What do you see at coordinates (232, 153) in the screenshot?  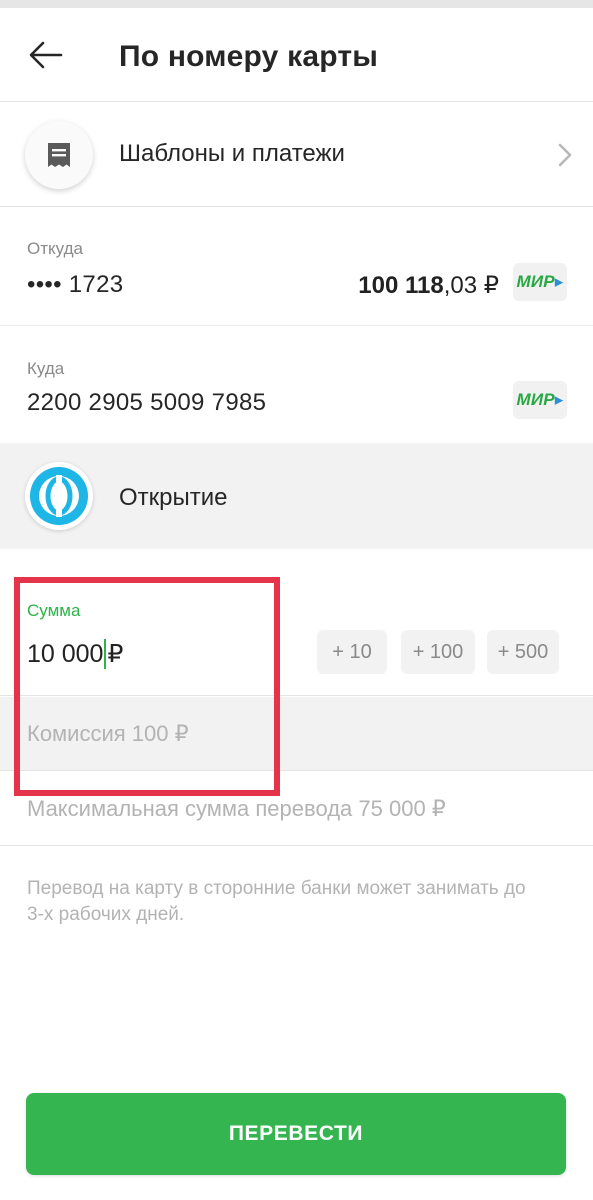 I see `templates-label: Шаблоны и платежи` at bounding box center [232, 153].